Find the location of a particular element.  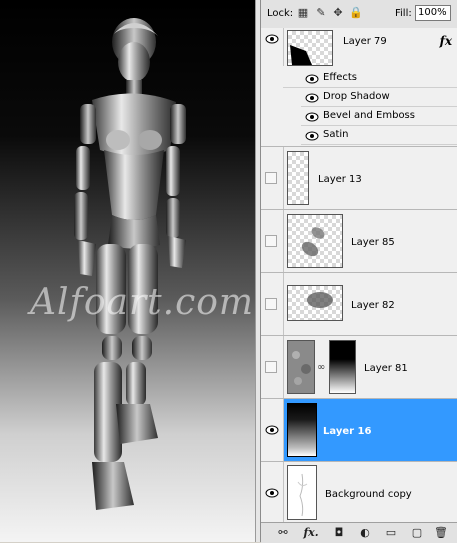

layer-row: Background copy is located at coordinates (359, 492).